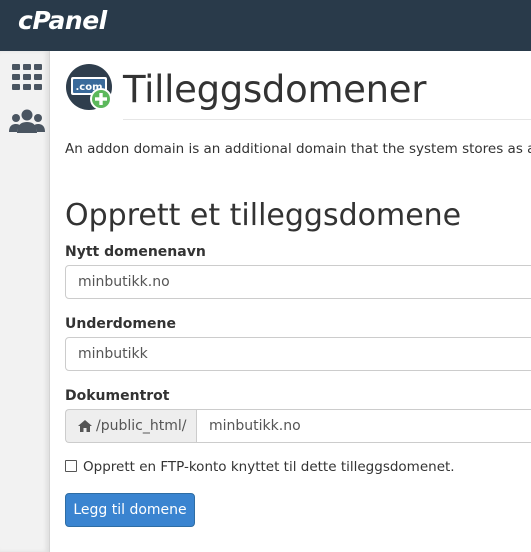 The image size is (531, 552). I want to click on home-icon, so click(85, 426).